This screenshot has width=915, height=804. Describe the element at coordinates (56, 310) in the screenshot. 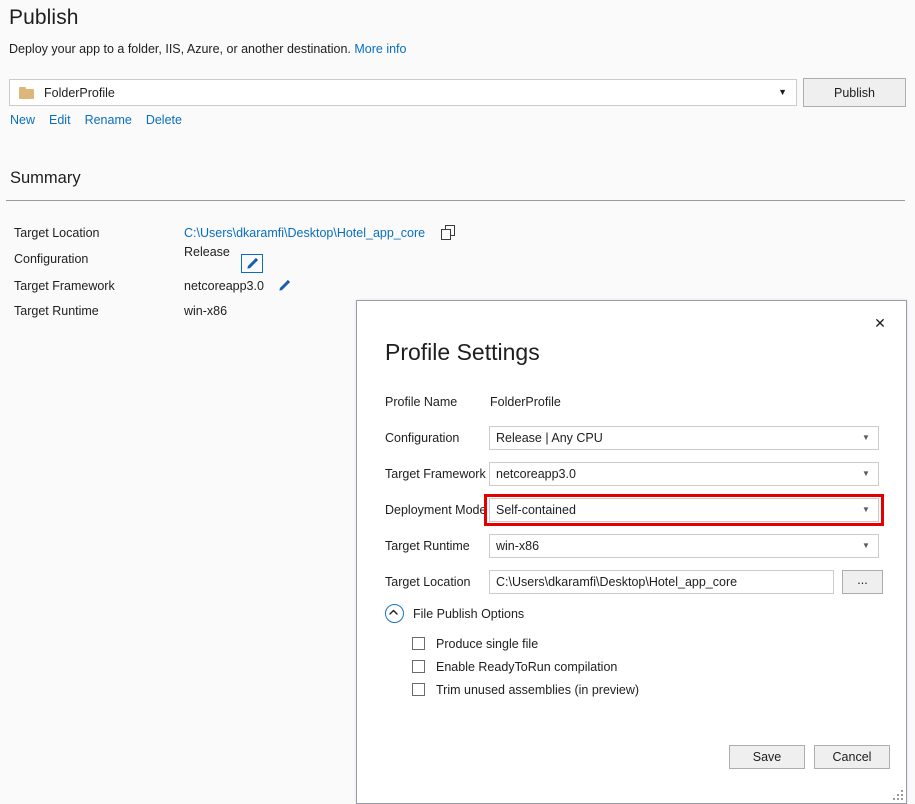

I see `summary-label-target-runtime: Target Runtime` at that location.